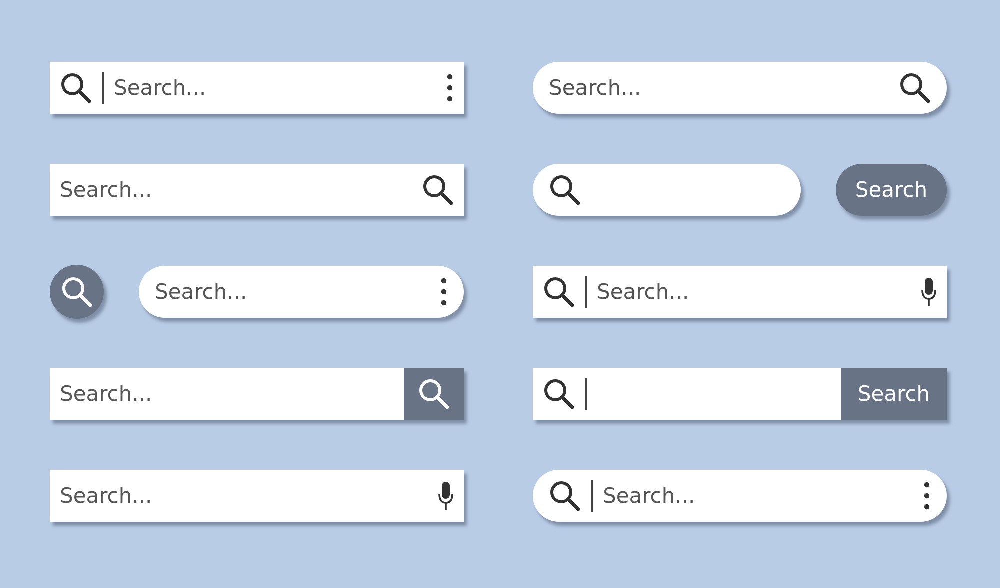  What do you see at coordinates (667, 190) in the screenshot?
I see `search-field` at bounding box center [667, 190].